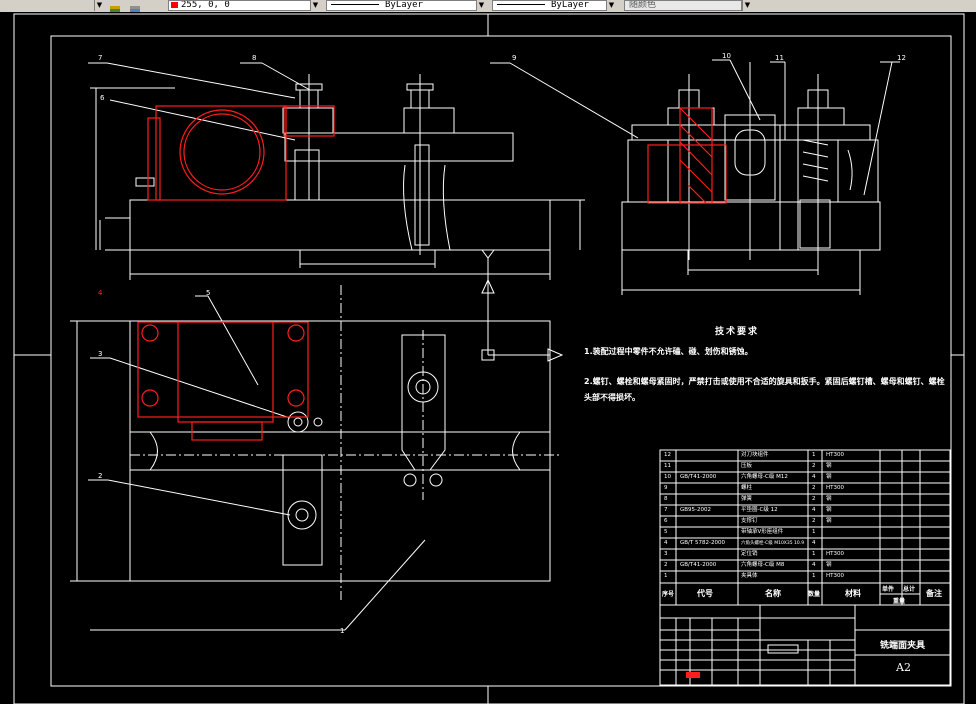 The image size is (976, 704). Describe the element at coordinates (174, 5) in the screenshot. I see `color-swatch` at that location.